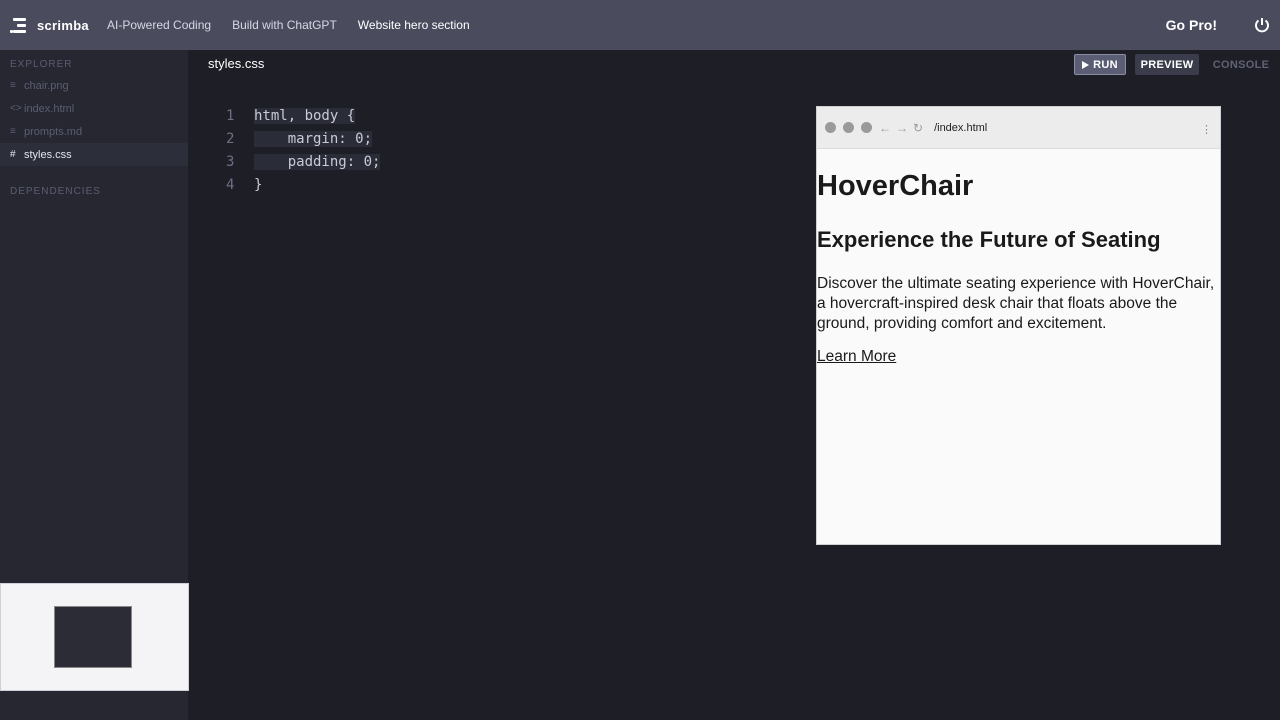 This screenshot has height=720, width=1280. Describe the element at coordinates (960, 128) in the screenshot. I see `preview-url: /index.html` at that location.